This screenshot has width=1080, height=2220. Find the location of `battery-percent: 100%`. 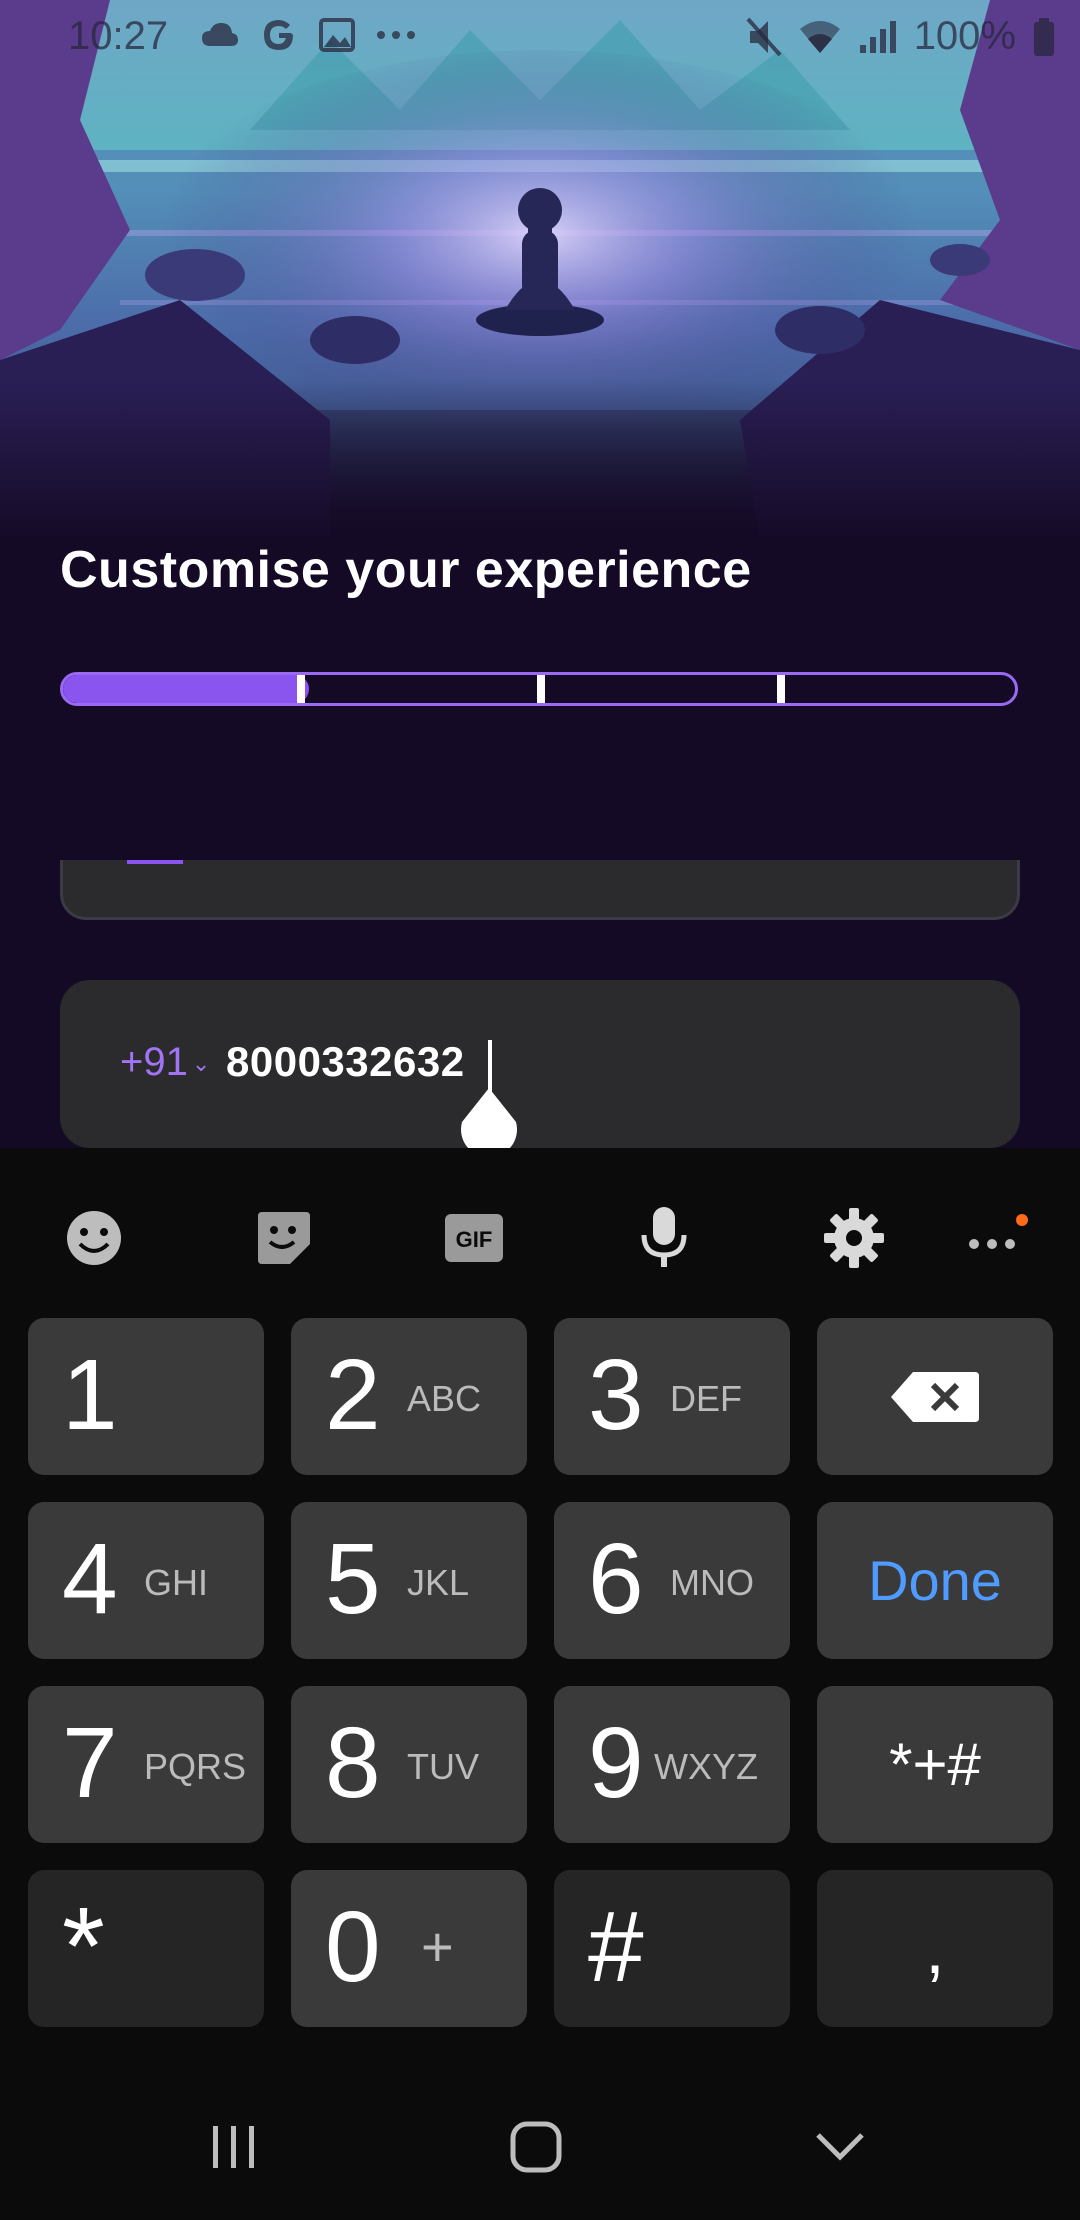

battery-percent: 100% is located at coordinates (964, 36).